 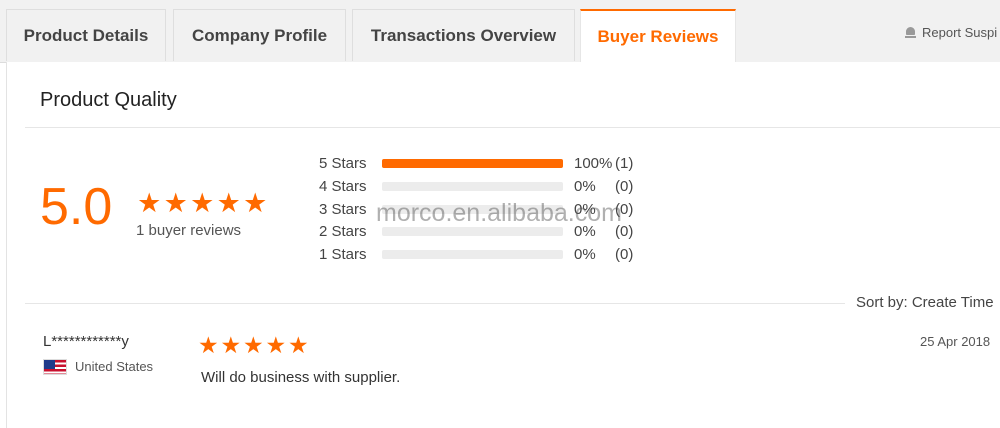 I want to click on distribution-label: 3 Stars, so click(x=343, y=209).